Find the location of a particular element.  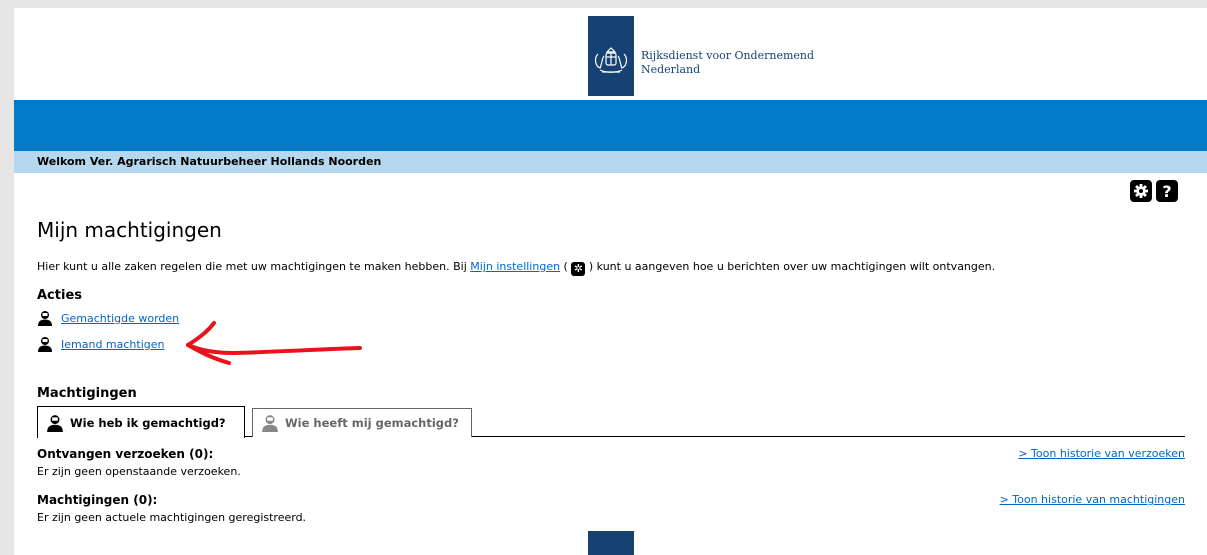

tab-label: Wie heeft mij gemachtigd? is located at coordinates (372, 423).